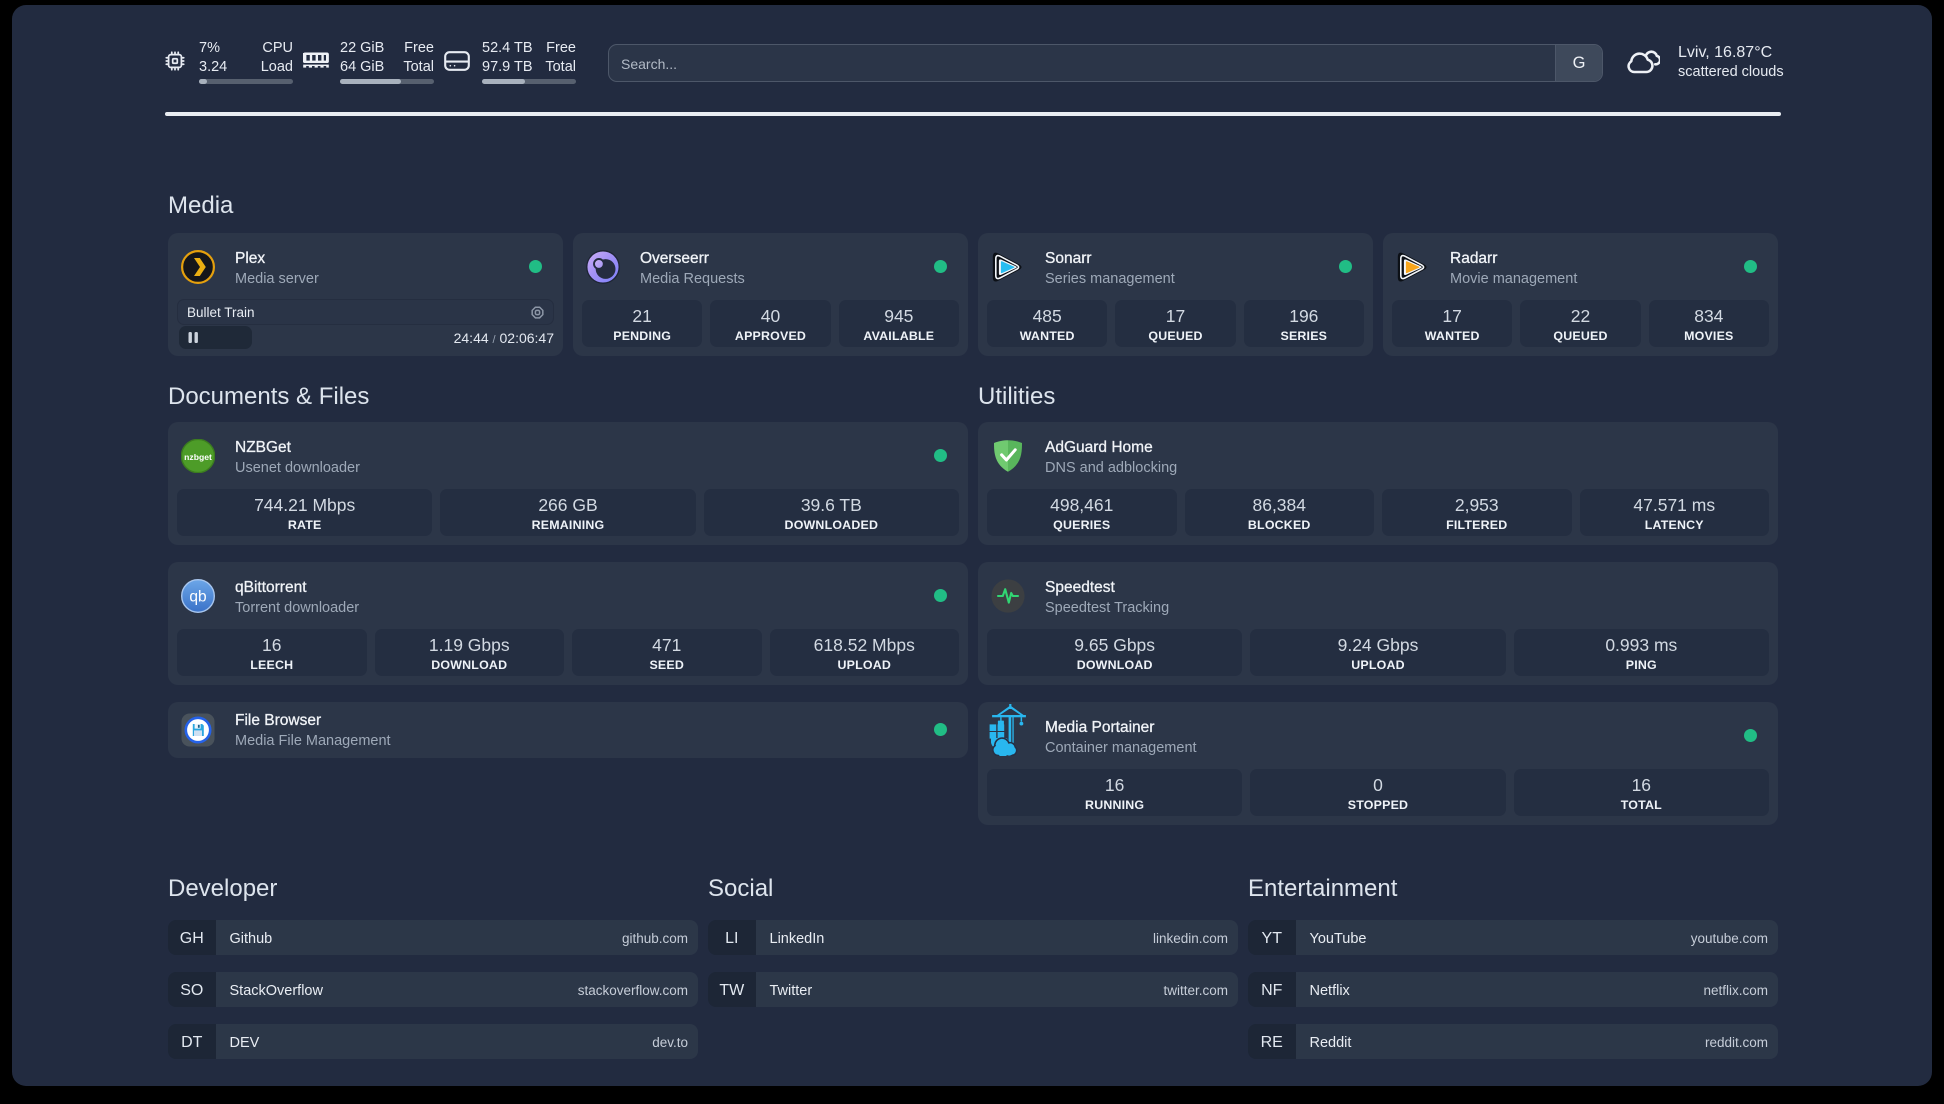 The image size is (1944, 1104). Describe the element at coordinates (198, 457) in the screenshot. I see `svg-text: nzbget` at that location.